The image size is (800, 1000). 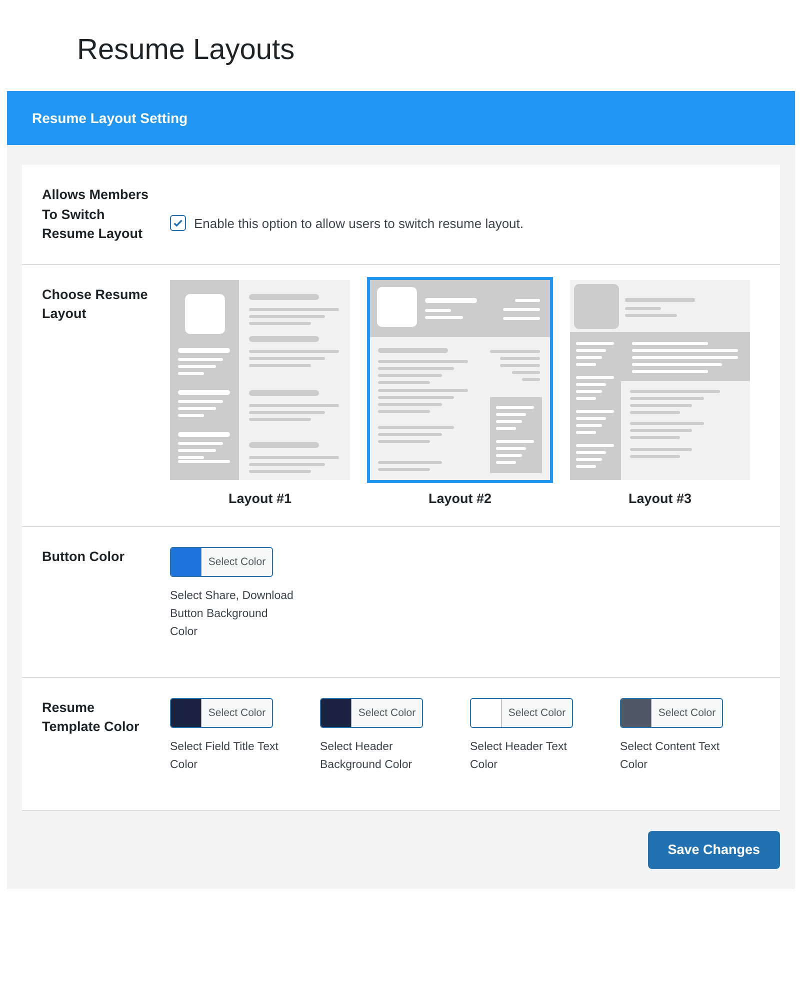 I want to click on setting-label: Button Color, so click(x=84, y=557).